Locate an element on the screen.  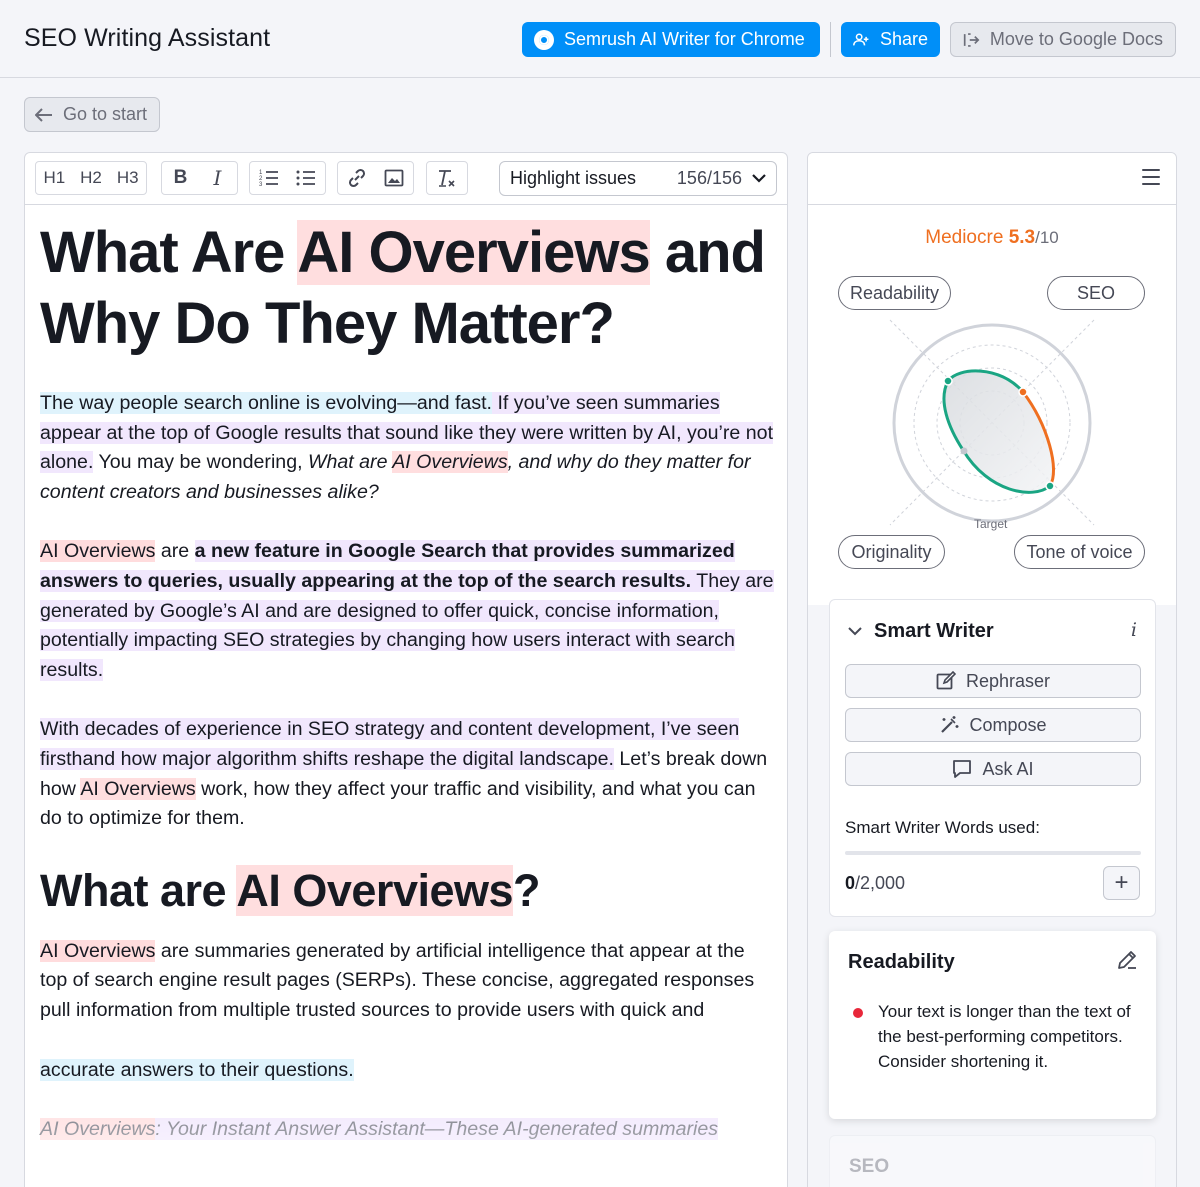
svg-text: 3 is located at coordinates (261, 184).